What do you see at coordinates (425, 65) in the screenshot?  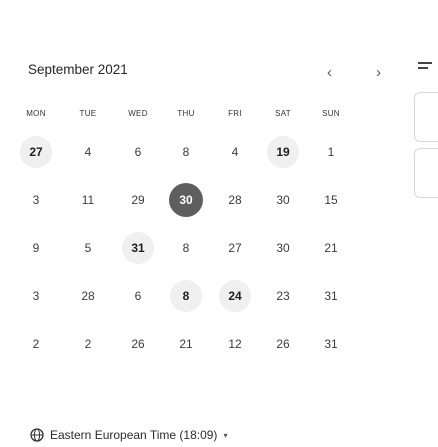 I see `menu-icon` at bounding box center [425, 65].